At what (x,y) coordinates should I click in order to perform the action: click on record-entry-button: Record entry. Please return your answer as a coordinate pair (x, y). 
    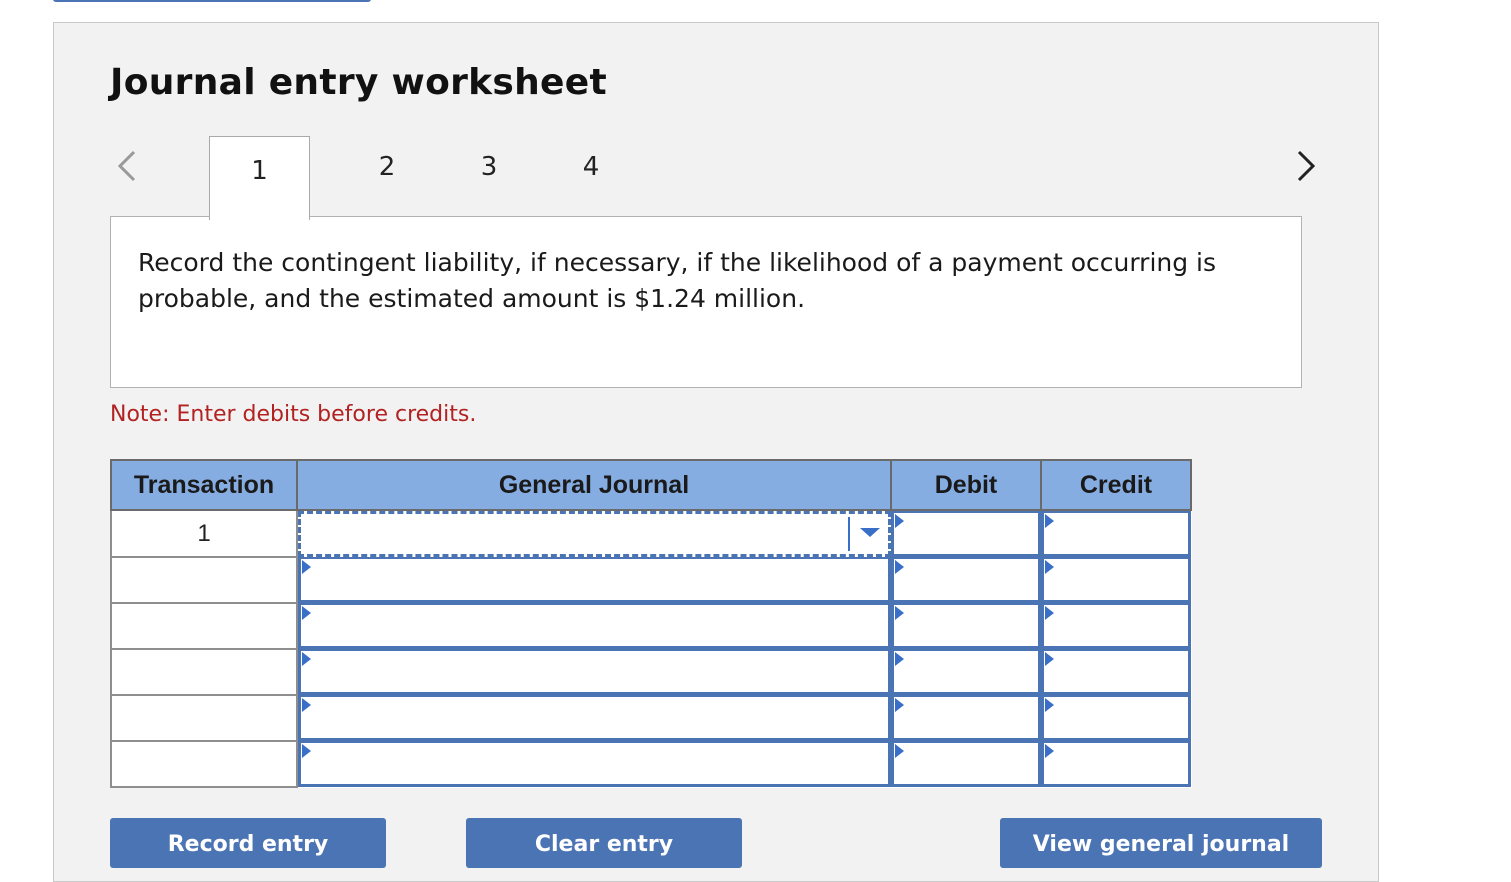
    Looking at the image, I should click on (248, 843).